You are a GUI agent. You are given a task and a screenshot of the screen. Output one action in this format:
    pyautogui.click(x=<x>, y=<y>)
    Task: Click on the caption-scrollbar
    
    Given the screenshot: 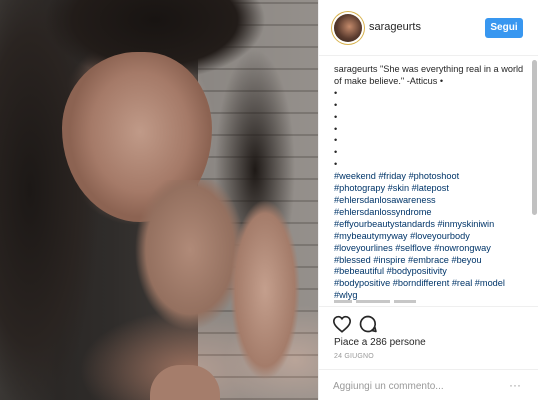 What is the action you would take?
    pyautogui.click(x=534, y=183)
    